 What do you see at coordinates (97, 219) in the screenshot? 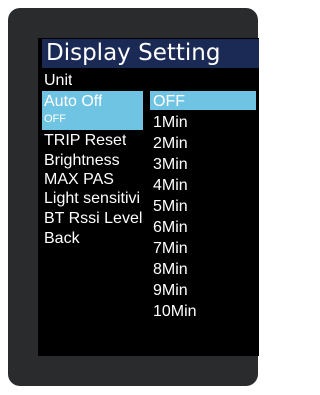
I see `menu-item-bt-rssi-level: BT Rssi Level` at bounding box center [97, 219].